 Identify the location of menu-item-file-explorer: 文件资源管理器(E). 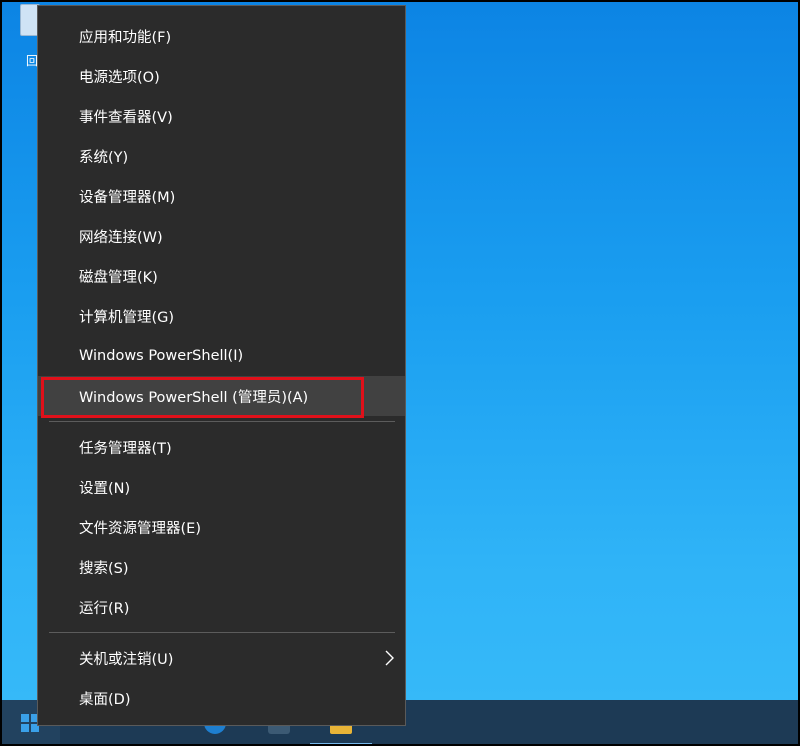
(221, 527).